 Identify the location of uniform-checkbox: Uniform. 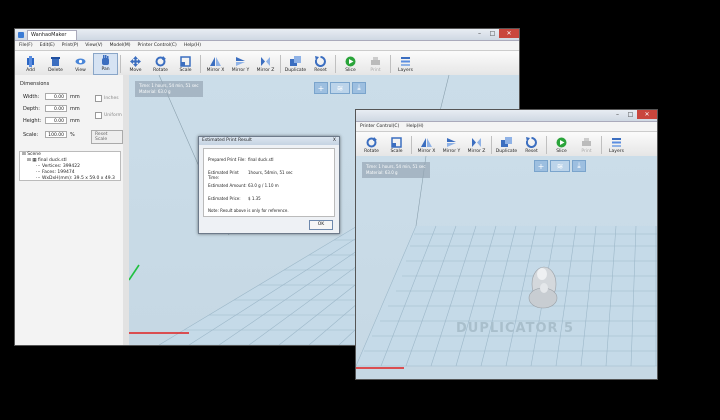
(108, 115).